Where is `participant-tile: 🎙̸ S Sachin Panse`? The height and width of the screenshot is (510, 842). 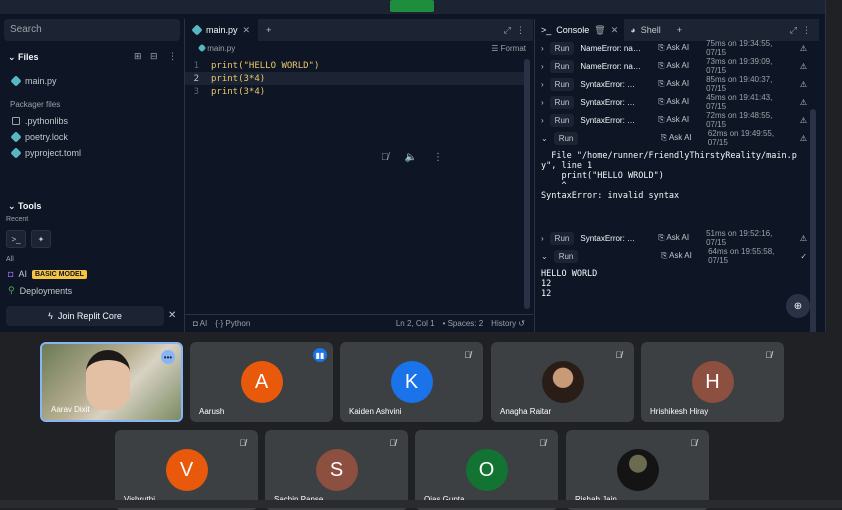 participant-tile: 🎙̸ S Sachin Panse is located at coordinates (336, 470).